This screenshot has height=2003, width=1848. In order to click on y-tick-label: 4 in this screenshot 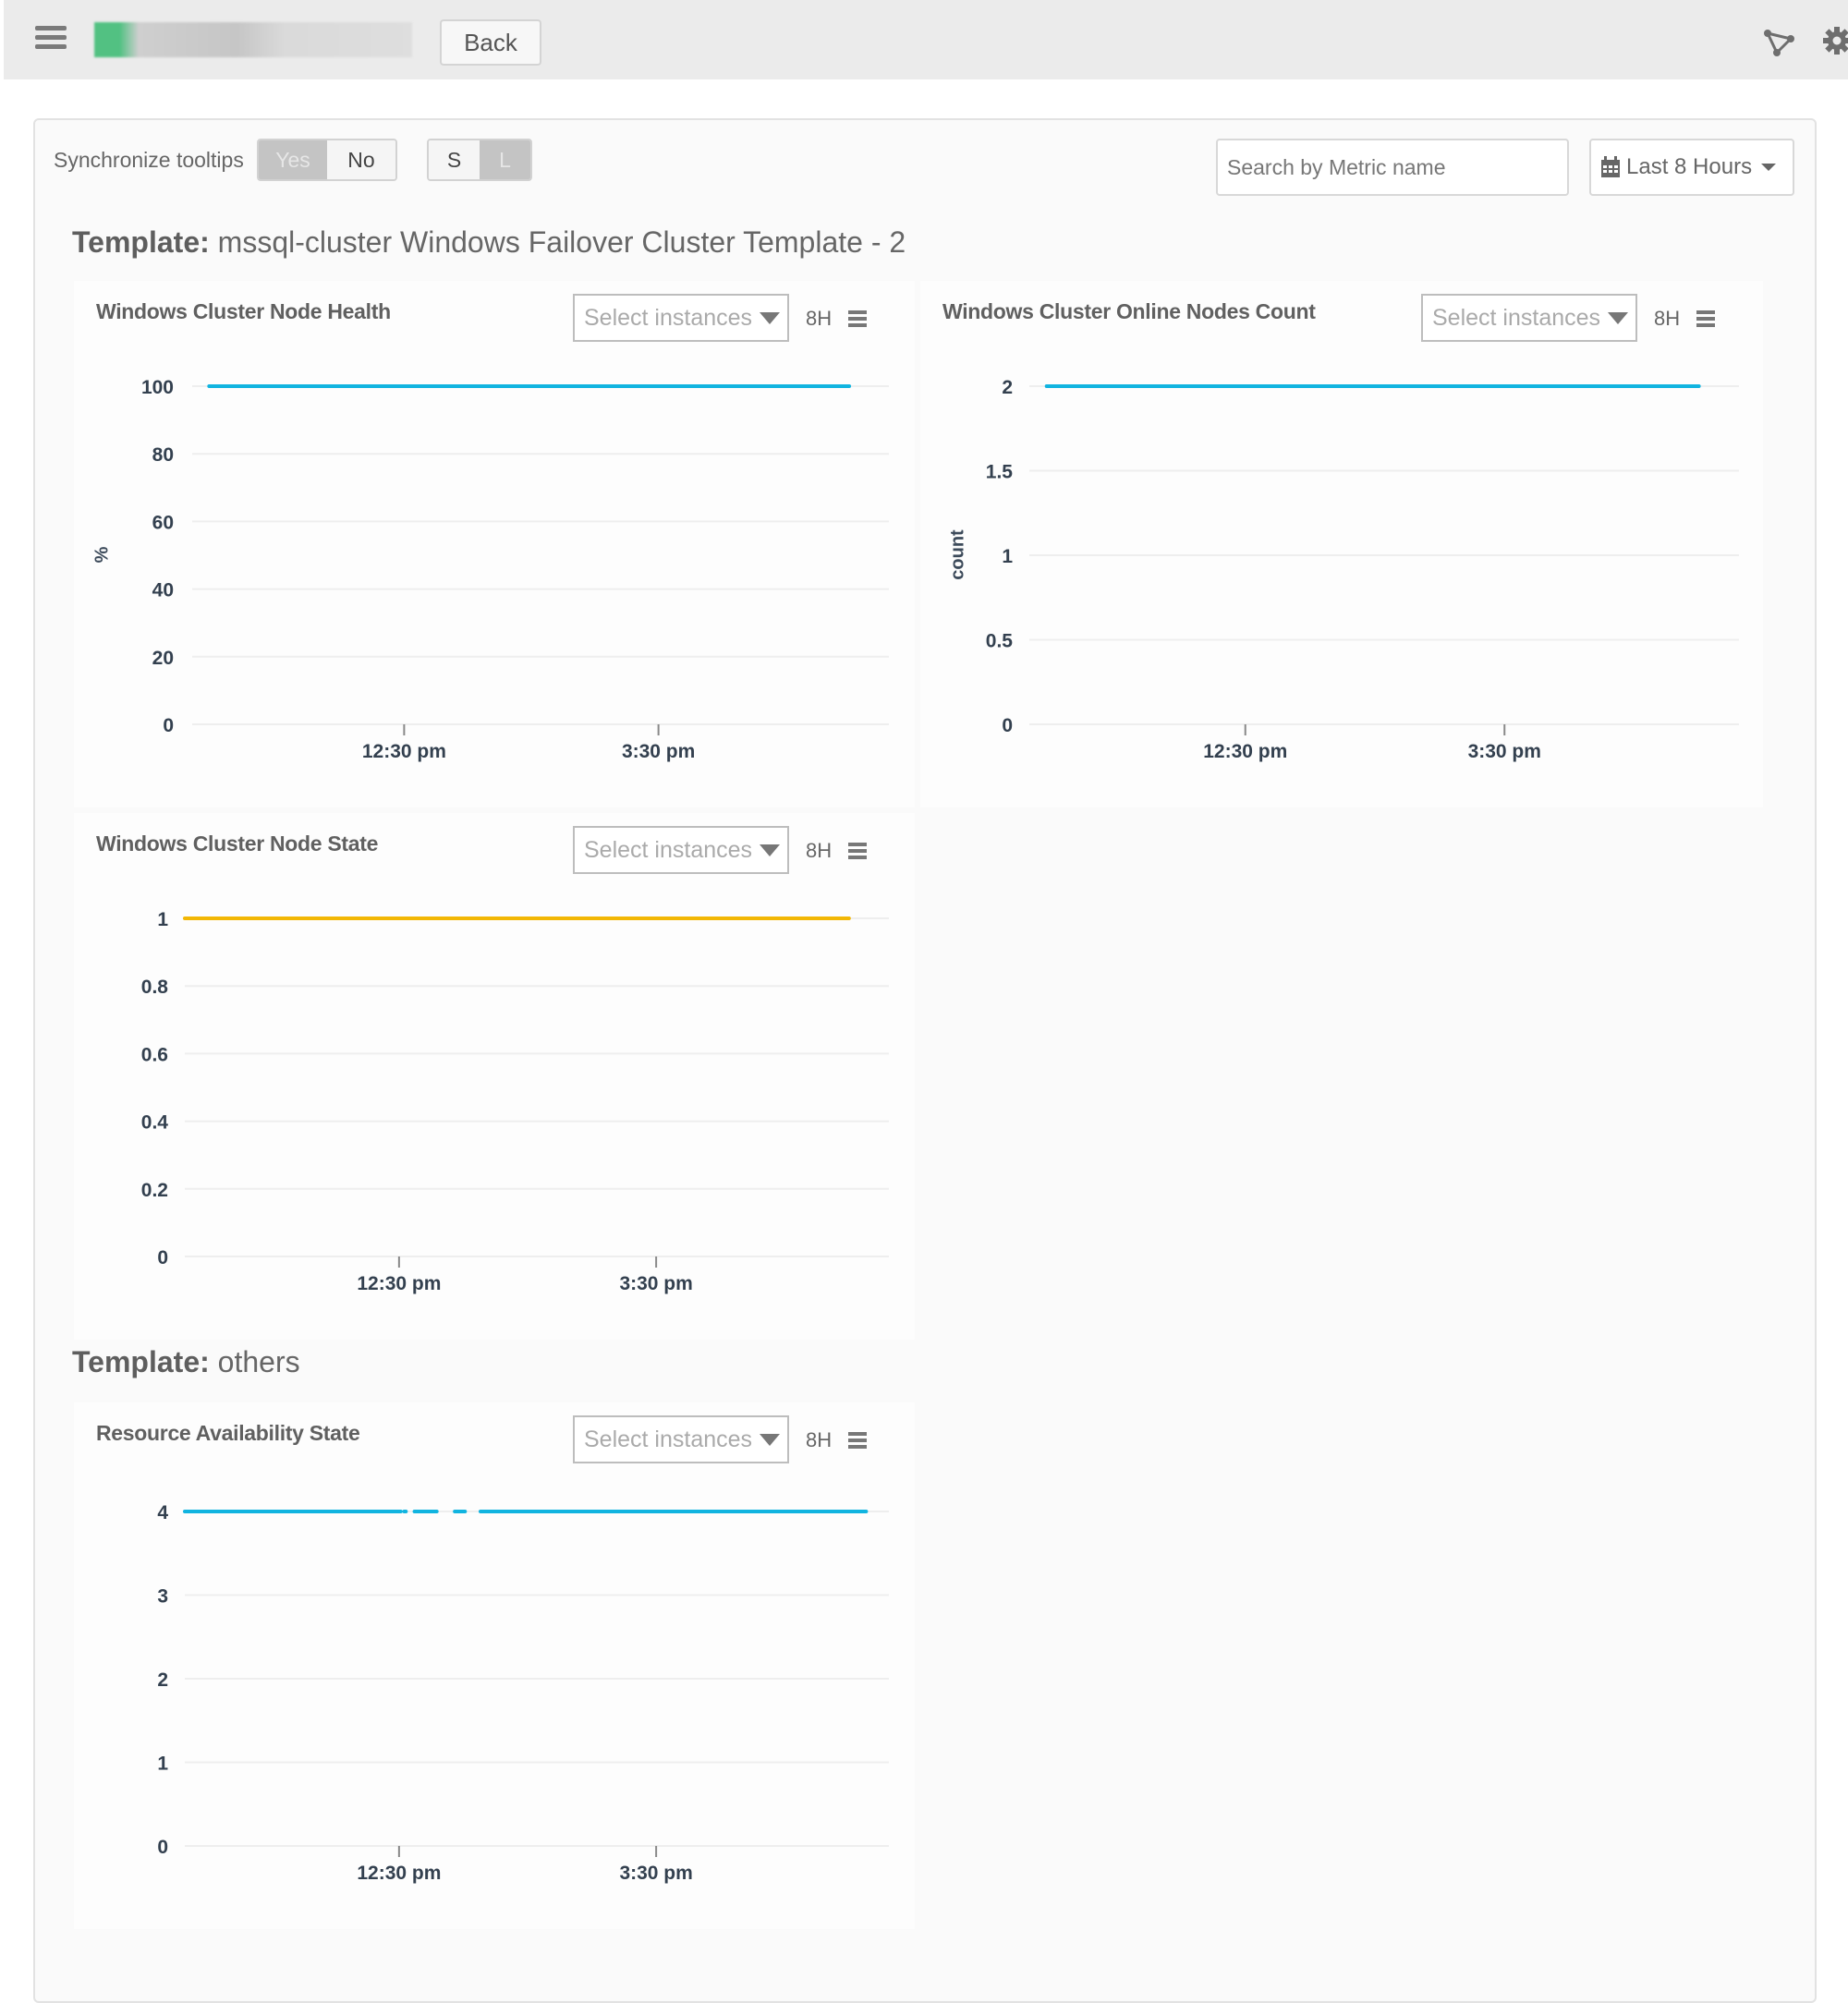, I will do `click(163, 1512)`.